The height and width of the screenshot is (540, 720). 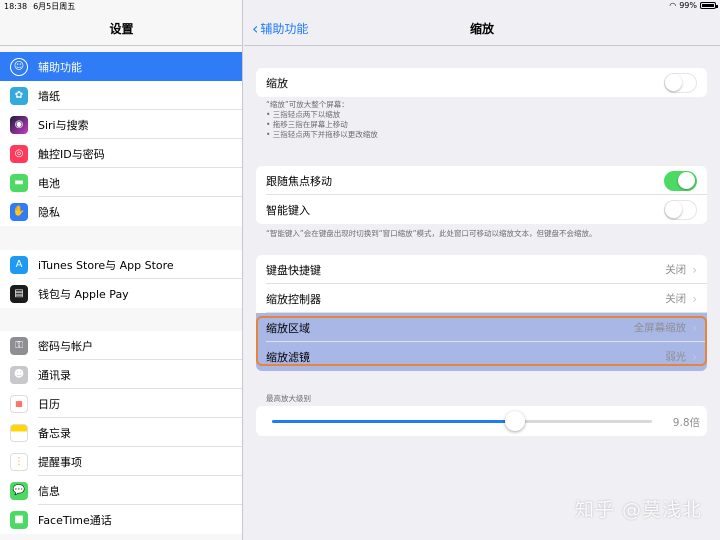 What do you see at coordinates (19, 264) in the screenshot?
I see `app-store-icon: A` at bounding box center [19, 264].